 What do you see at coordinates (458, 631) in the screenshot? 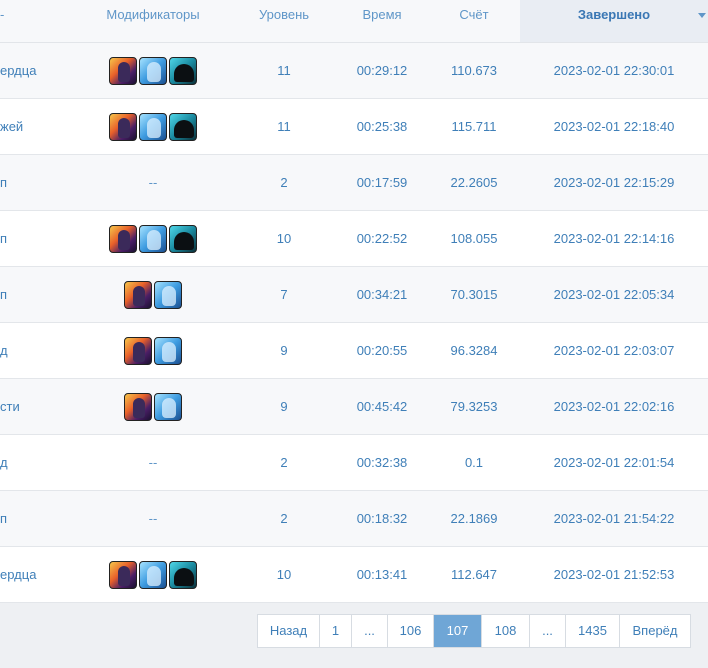
I see `current-page-button: 107` at bounding box center [458, 631].